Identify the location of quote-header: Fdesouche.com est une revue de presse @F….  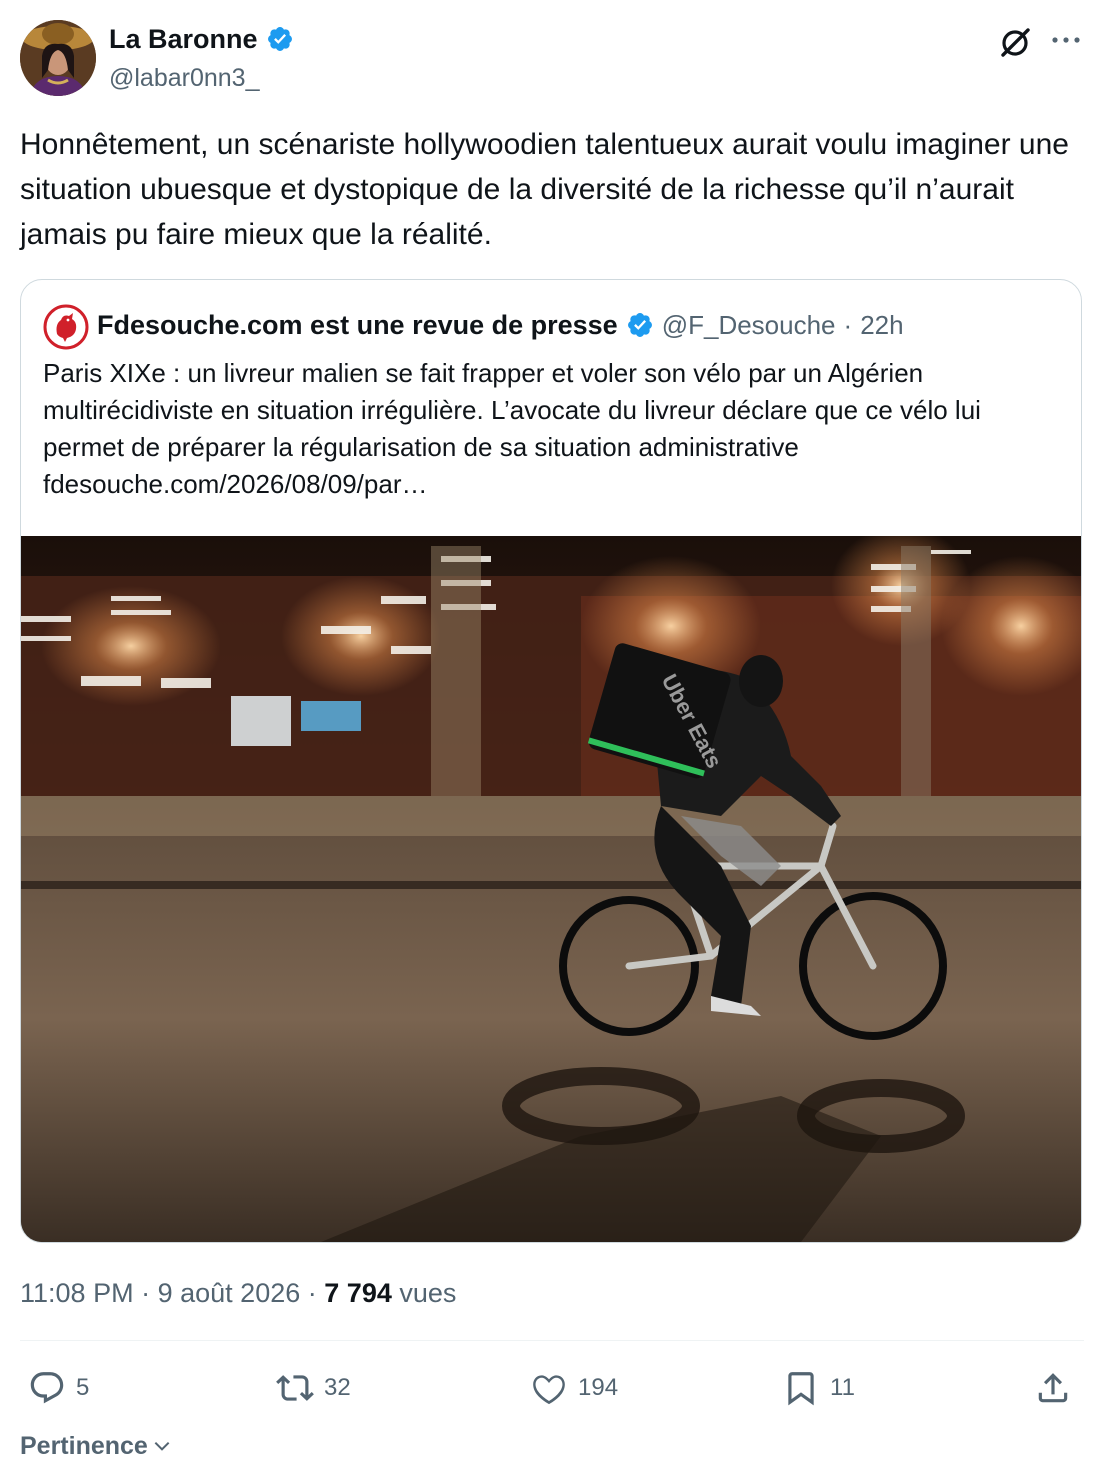
(500, 325).